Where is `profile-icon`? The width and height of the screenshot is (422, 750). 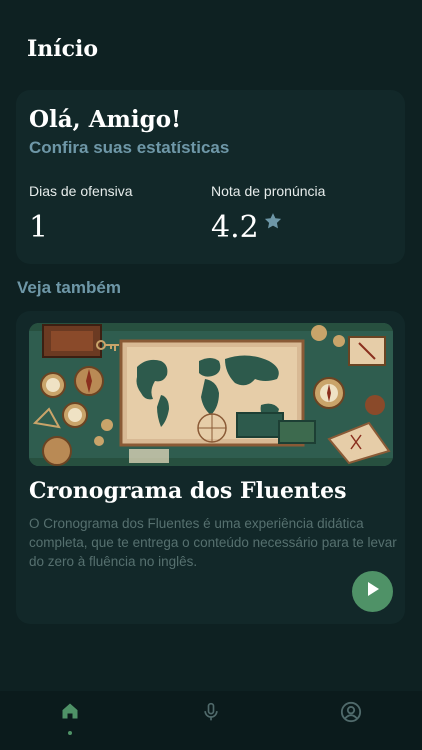
profile-icon is located at coordinates (351, 709).